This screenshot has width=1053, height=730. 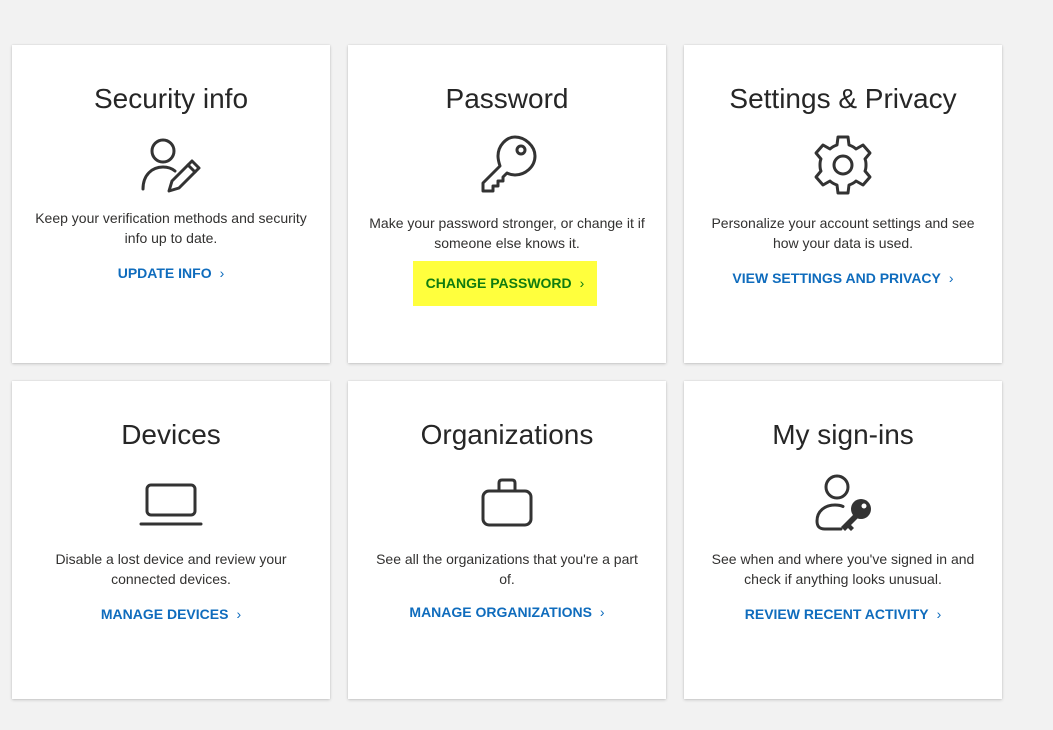 I want to click on card-title: Password, so click(x=507, y=98).